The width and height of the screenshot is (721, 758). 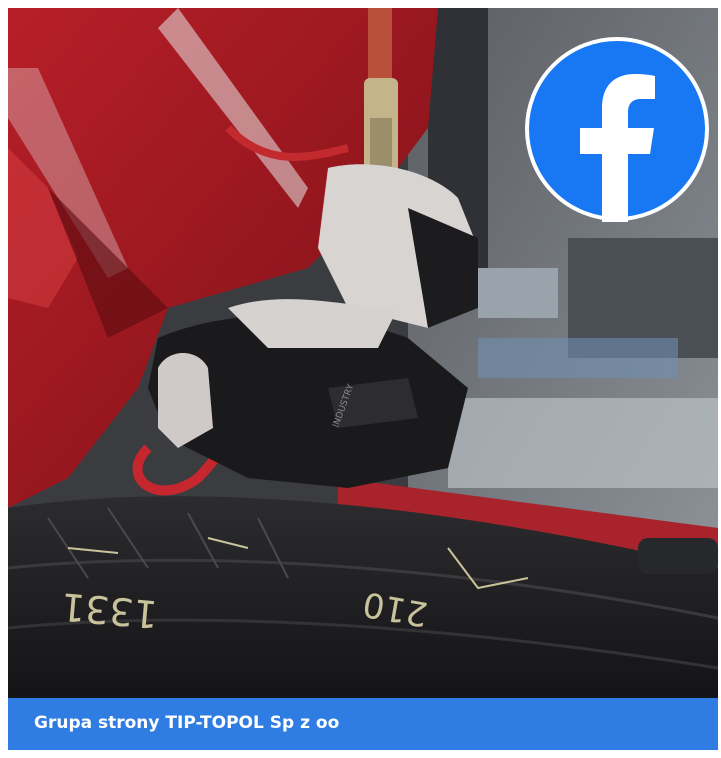 I want to click on facebook-badge, so click(x=617, y=129).